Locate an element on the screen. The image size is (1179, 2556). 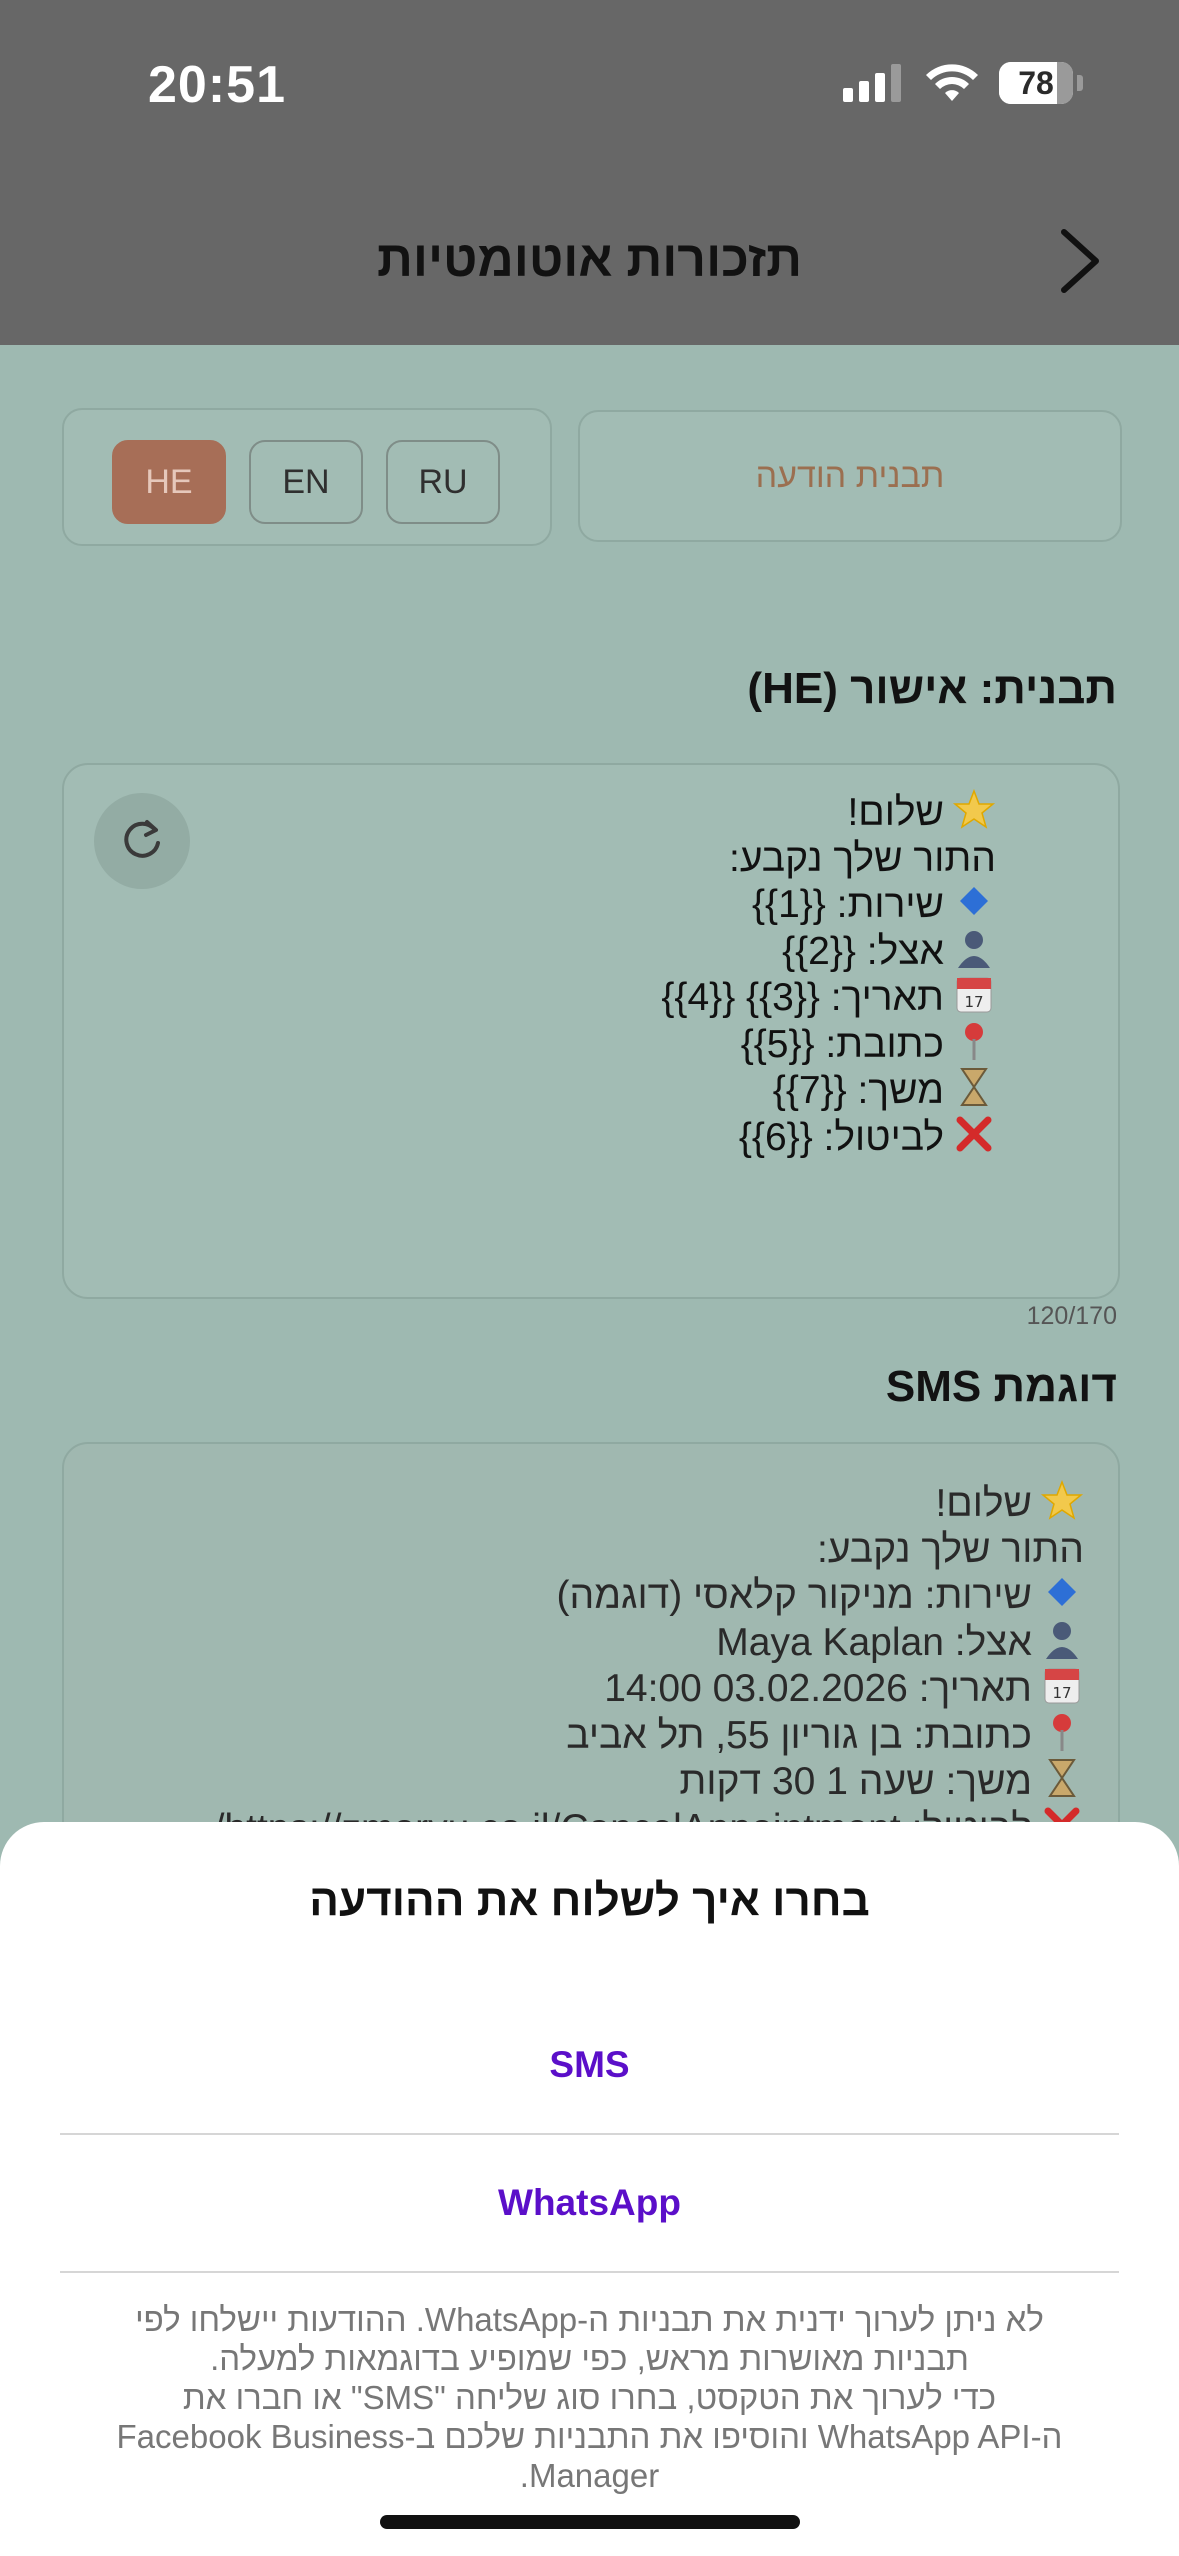
message-line: משך: {{7}} is located at coordinates (828, 1090).